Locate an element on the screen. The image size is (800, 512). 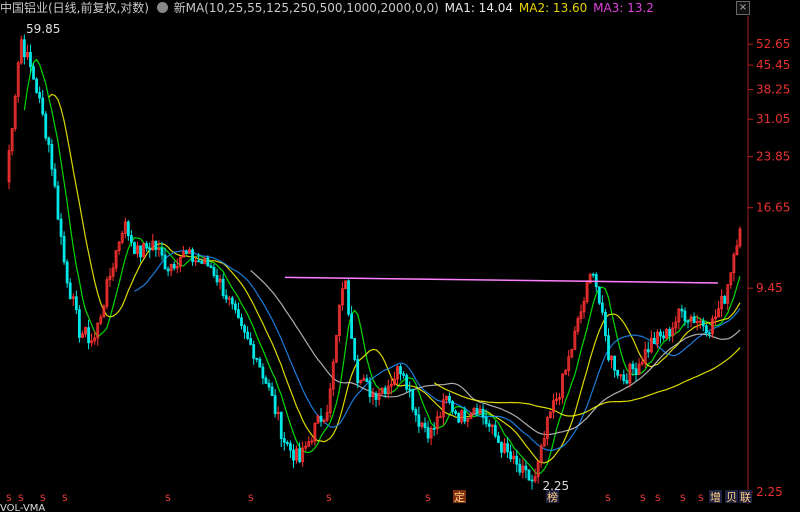
event-marker-9: S is located at coordinates (608, 499).